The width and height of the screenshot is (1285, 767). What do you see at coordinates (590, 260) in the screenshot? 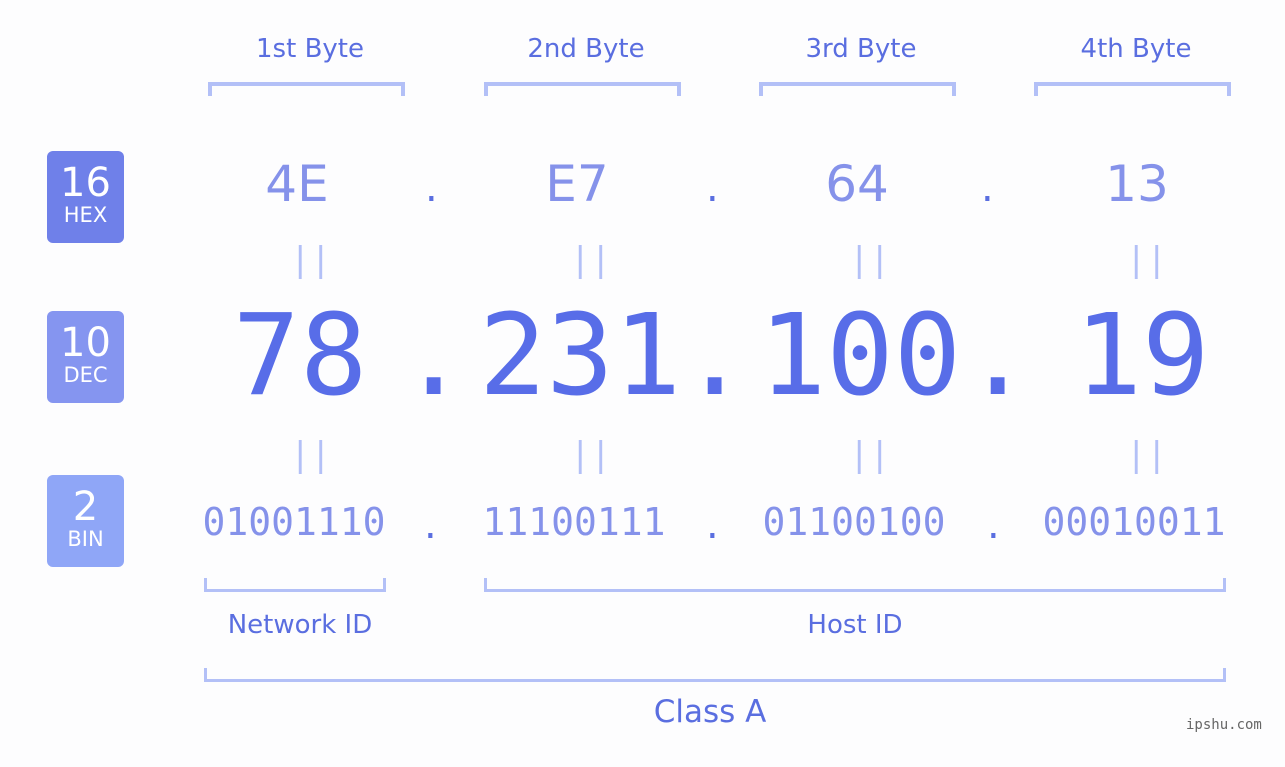
I see `equals-hex-dec-2: ||` at bounding box center [590, 260].